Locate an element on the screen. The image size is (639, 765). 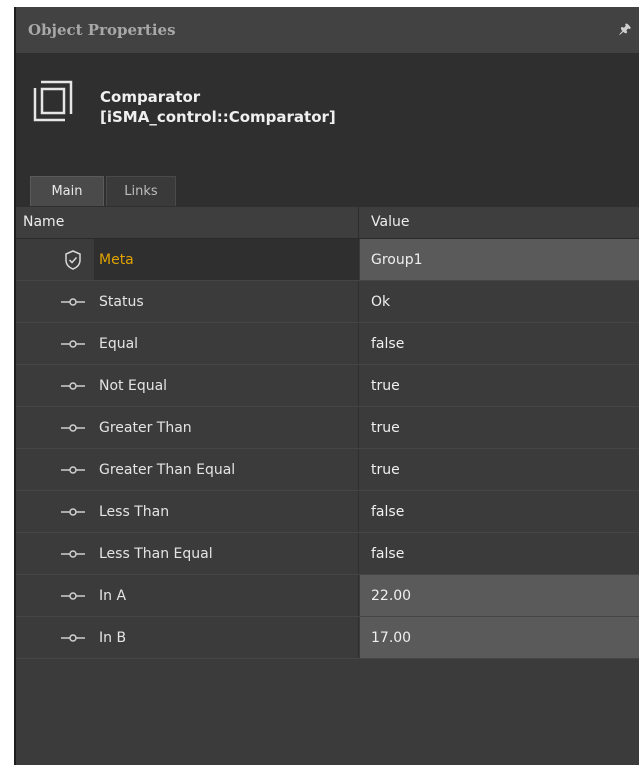
table-row-status: Status Ok is located at coordinates (327, 302).